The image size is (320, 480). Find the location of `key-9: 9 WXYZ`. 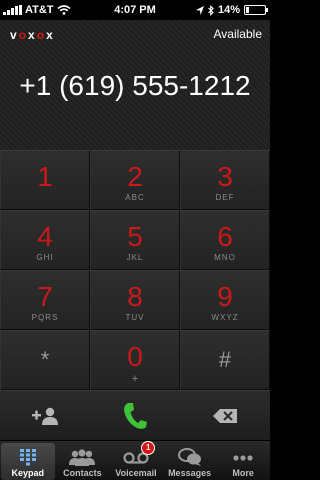

key-9: 9 WXYZ is located at coordinates (225, 300).